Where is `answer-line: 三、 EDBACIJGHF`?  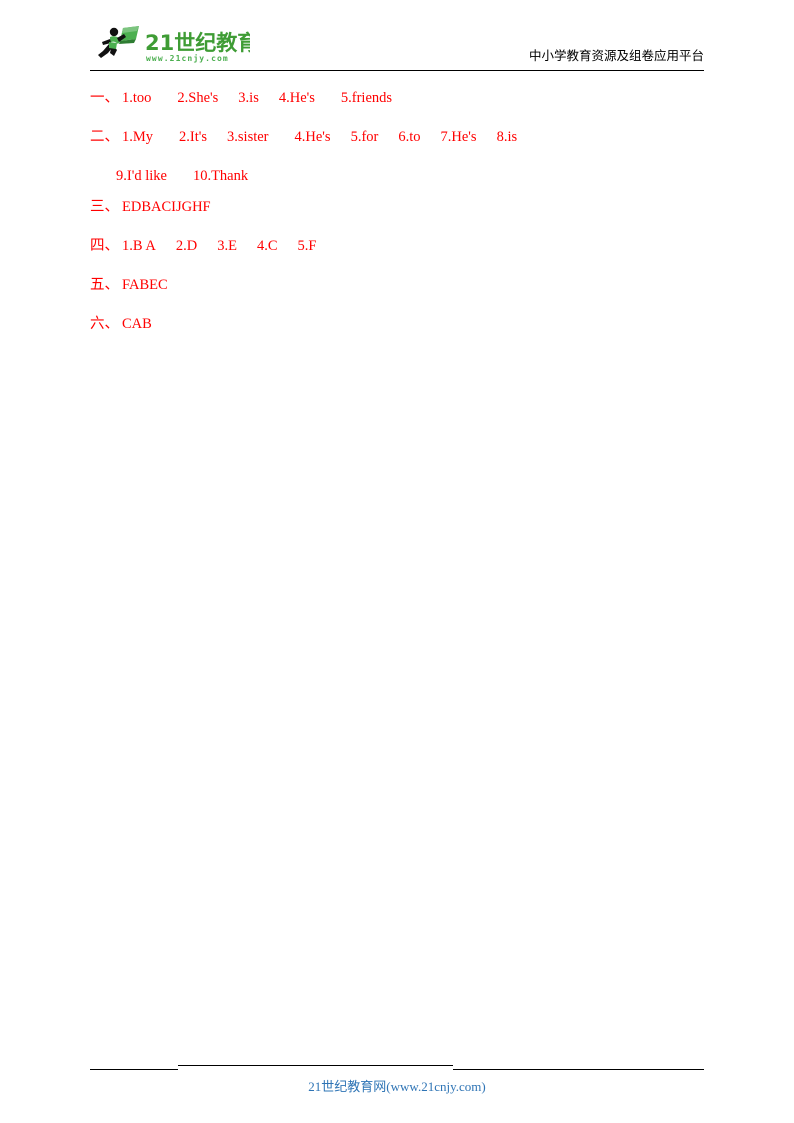
answer-line: 三、 EDBACIJGHF is located at coordinates (397, 207).